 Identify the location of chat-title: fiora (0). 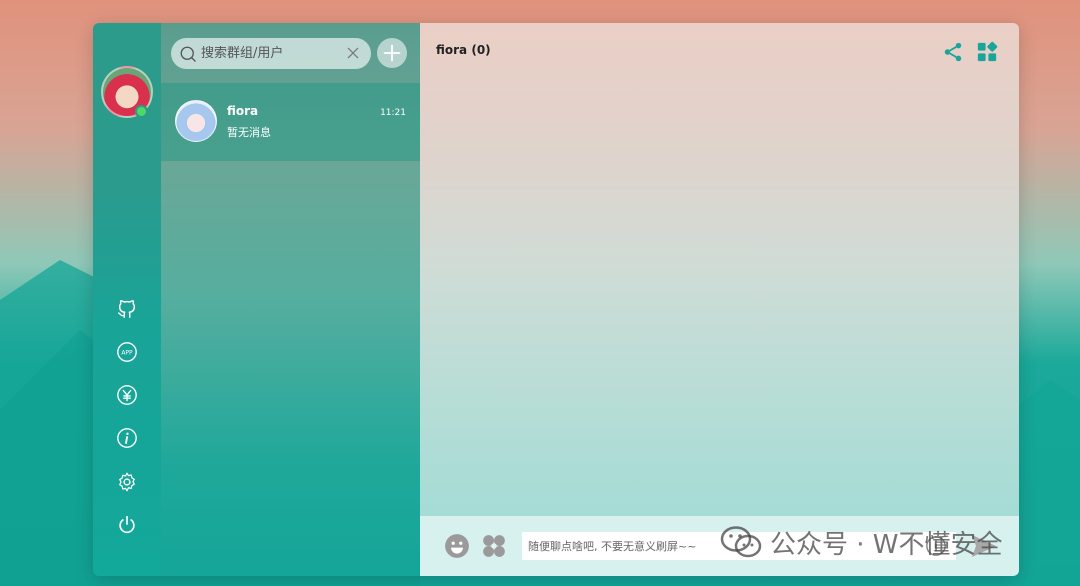
(463, 50).